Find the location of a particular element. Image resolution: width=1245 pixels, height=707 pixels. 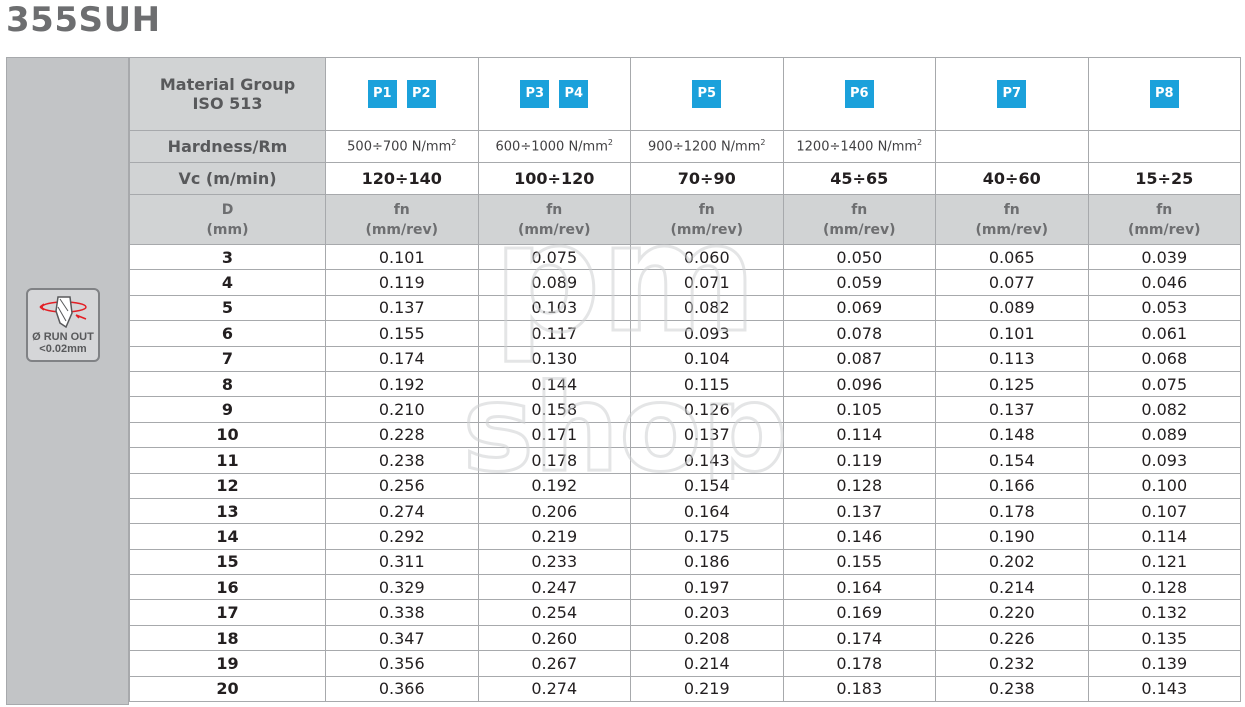

table-row: 11 0.238 0.178 0.143 0.119 0.154 0.093 is located at coordinates (685, 460).